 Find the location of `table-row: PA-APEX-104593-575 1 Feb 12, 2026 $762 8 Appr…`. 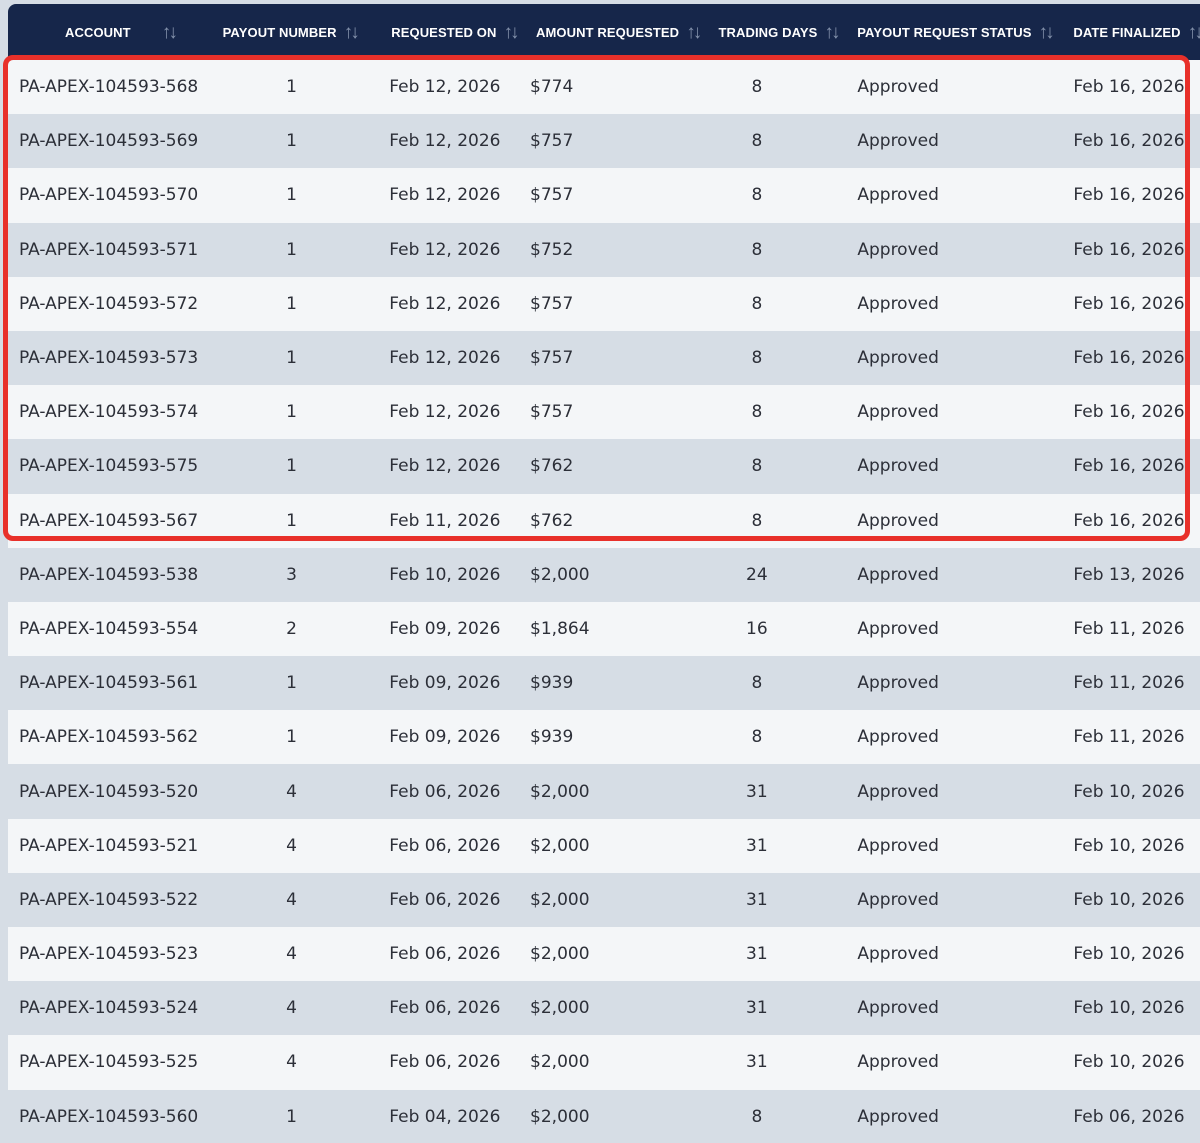

table-row: PA-APEX-104593-575 1 Feb 12, 2026 $762 8 Appr… is located at coordinates (604, 466).